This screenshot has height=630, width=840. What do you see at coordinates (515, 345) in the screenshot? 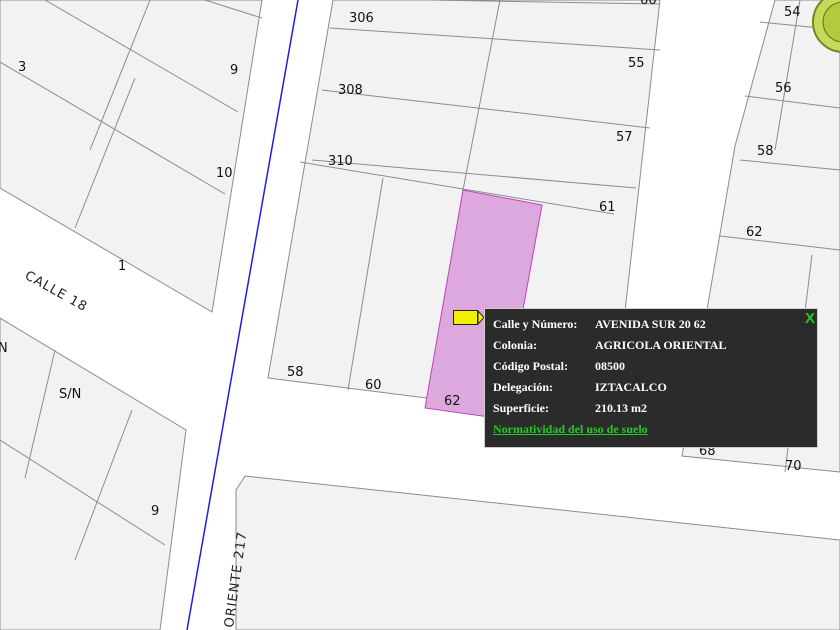
I see `popup-label: Colonia:` at bounding box center [515, 345].